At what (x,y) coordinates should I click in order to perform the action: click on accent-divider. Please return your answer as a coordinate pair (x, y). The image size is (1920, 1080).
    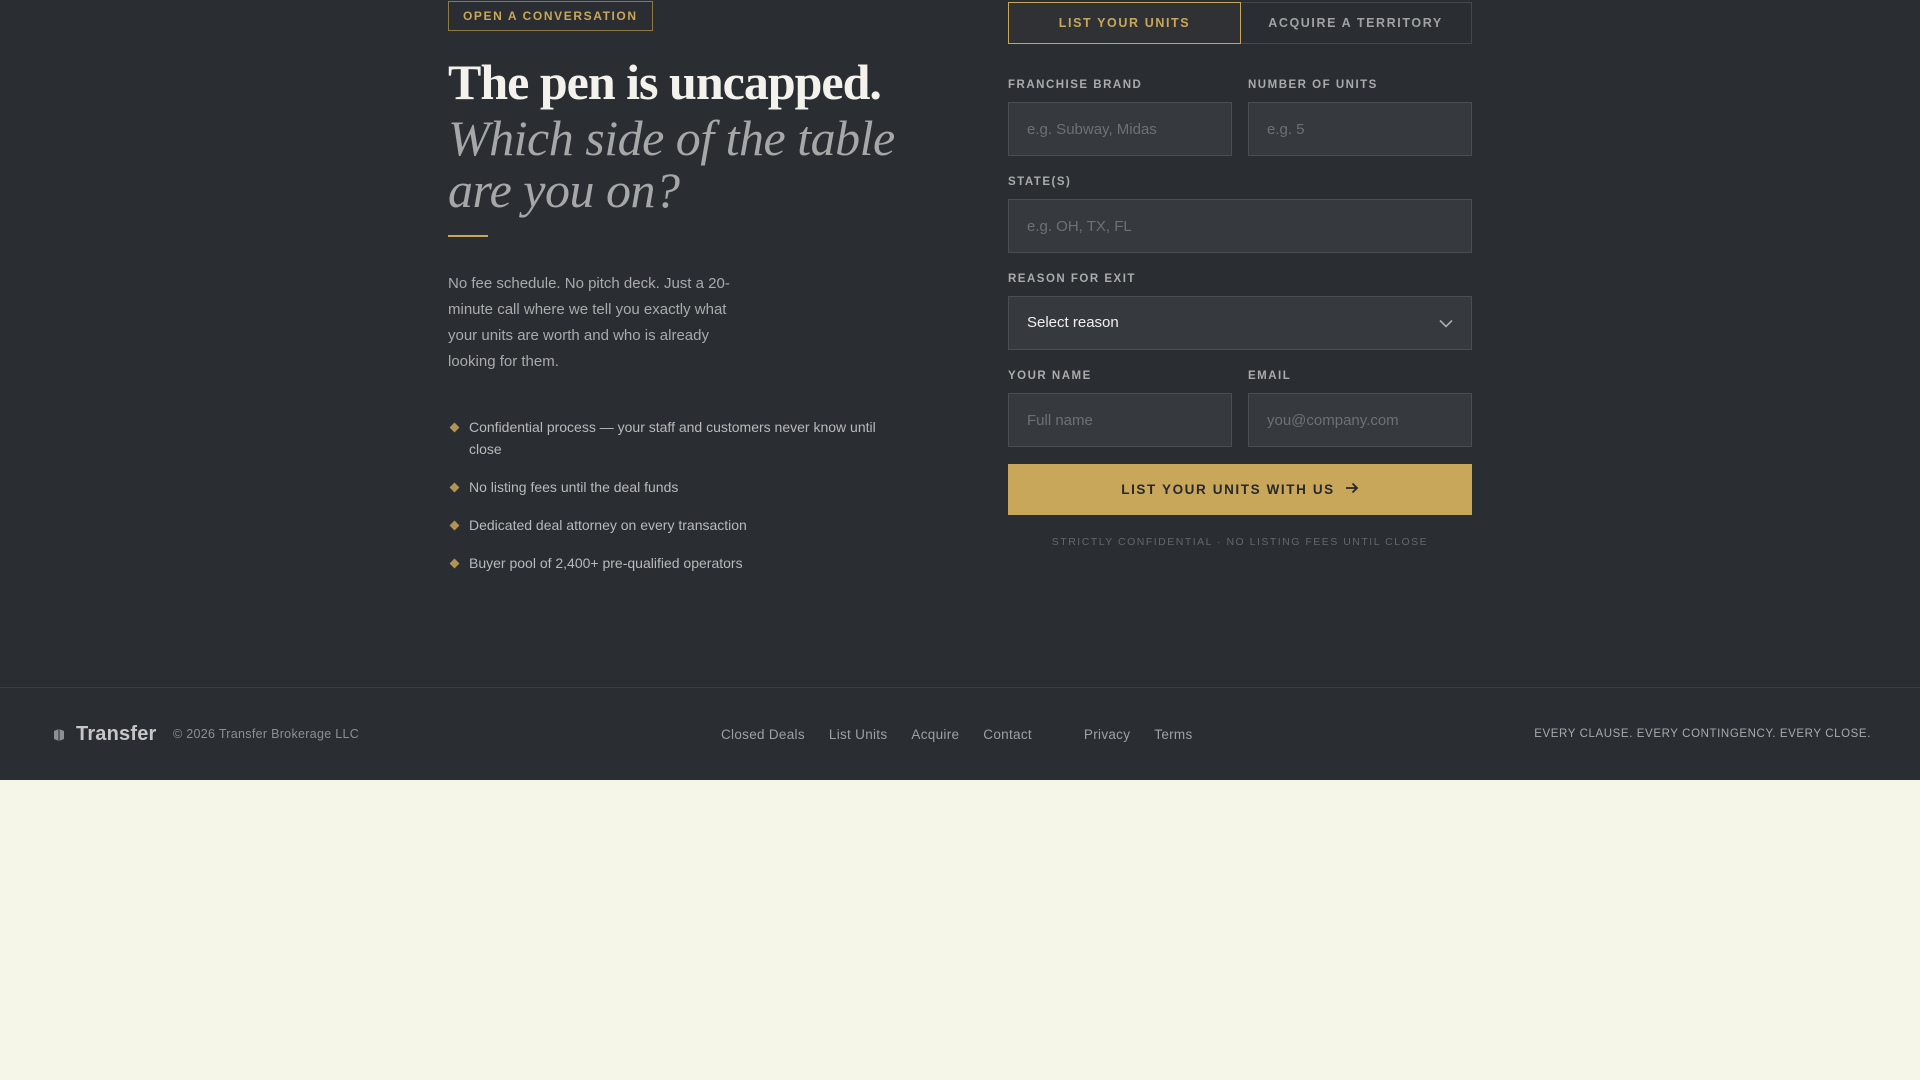
    Looking at the image, I should click on (468, 236).